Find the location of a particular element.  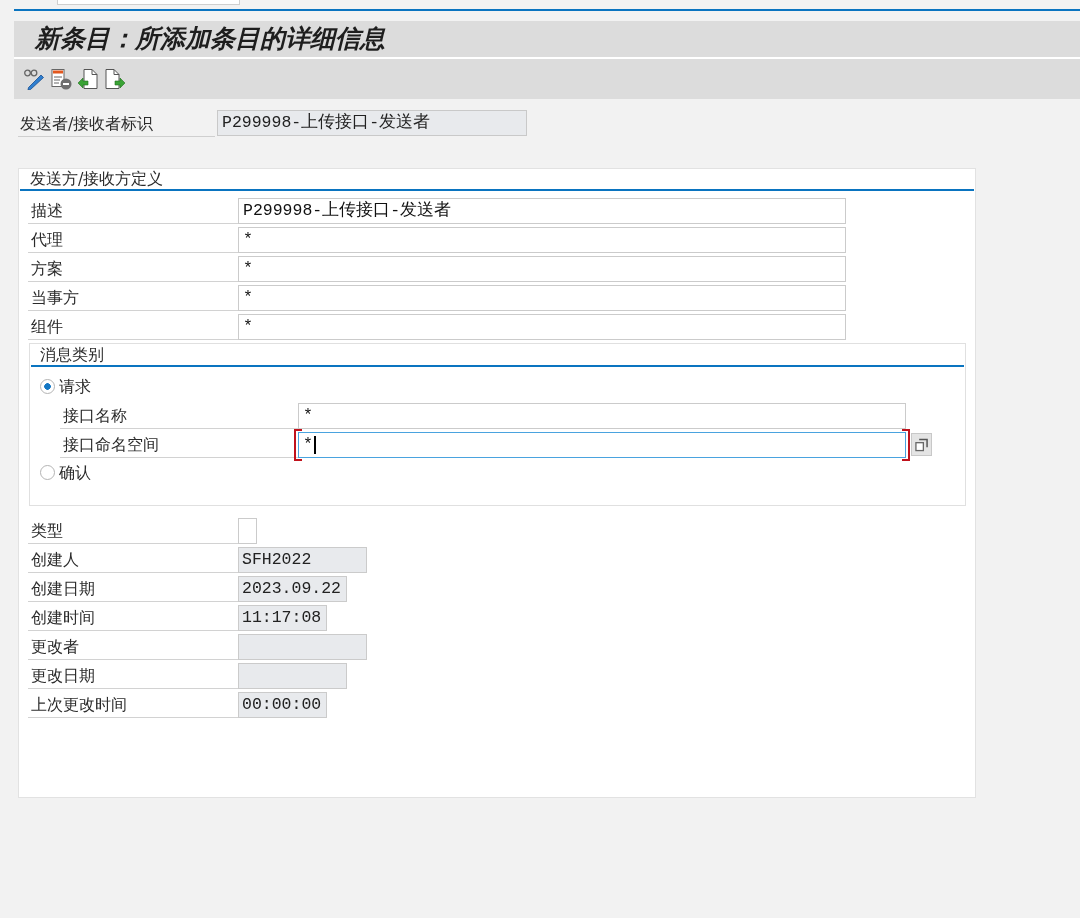

overlapping-squares-icon is located at coordinates (921, 444).